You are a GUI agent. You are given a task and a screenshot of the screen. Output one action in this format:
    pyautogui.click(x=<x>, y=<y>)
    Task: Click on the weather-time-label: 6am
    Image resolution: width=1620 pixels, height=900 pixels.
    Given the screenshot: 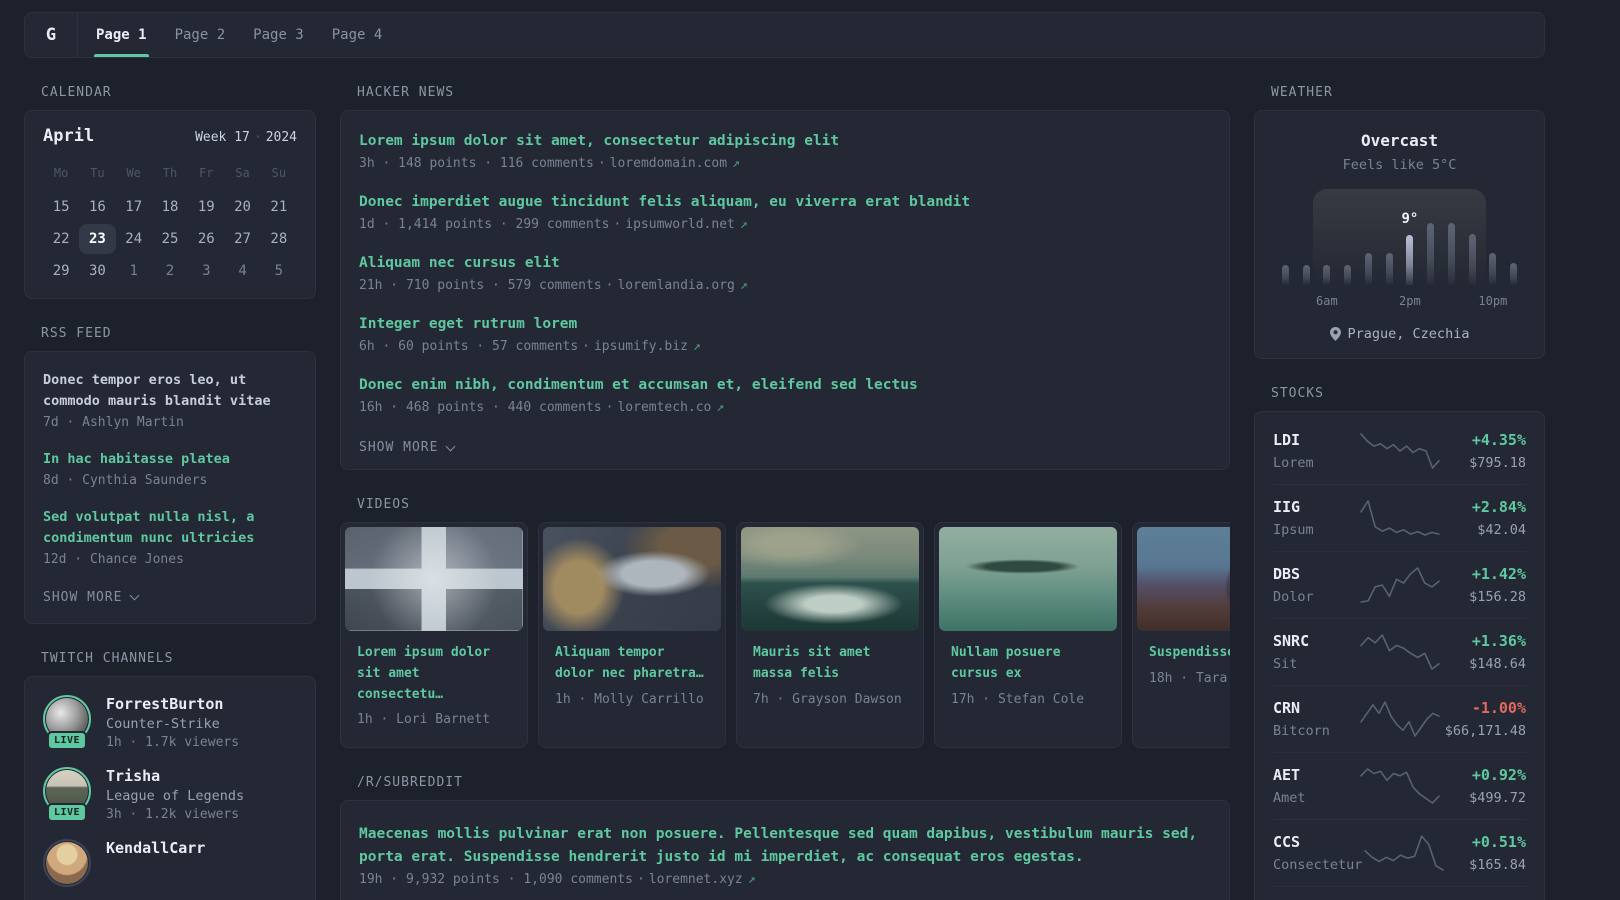 What is the action you would take?
    pyautogui.click(x=1327, y=301)
    